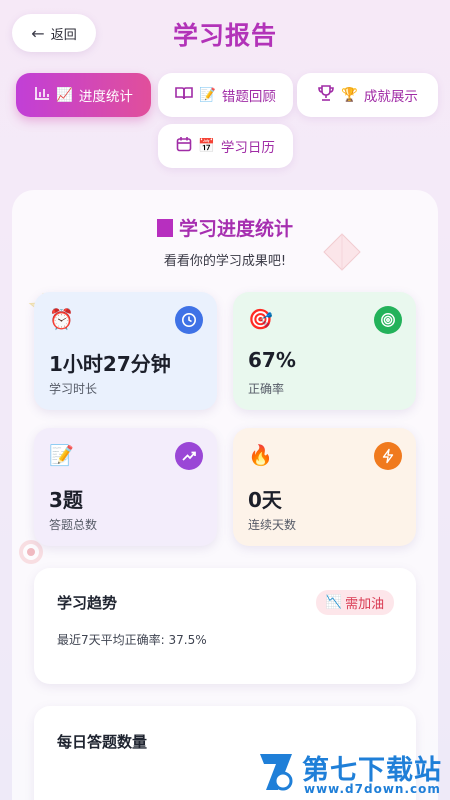 This screenshot has width=450, height=800. I want to click on alarm-clock-icon: ⏰, so click(61, 319).